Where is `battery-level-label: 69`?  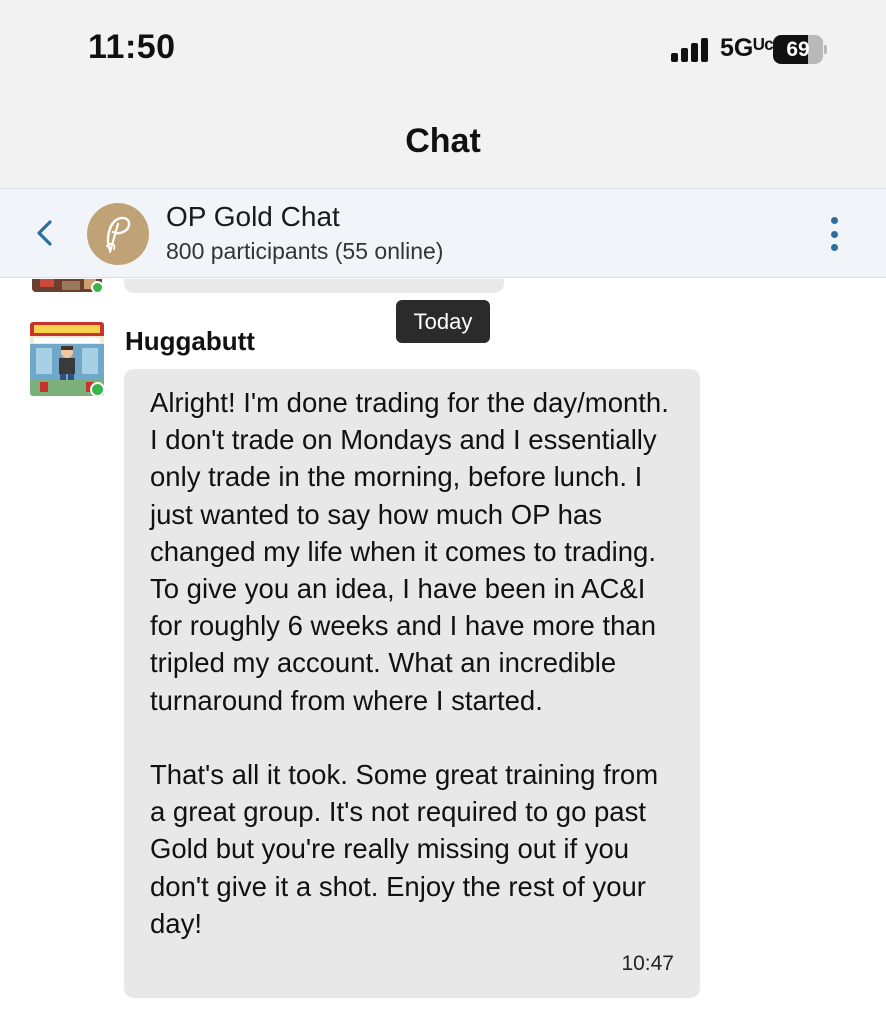
battery-level-label: 69 is located at coordinates (798, 49).